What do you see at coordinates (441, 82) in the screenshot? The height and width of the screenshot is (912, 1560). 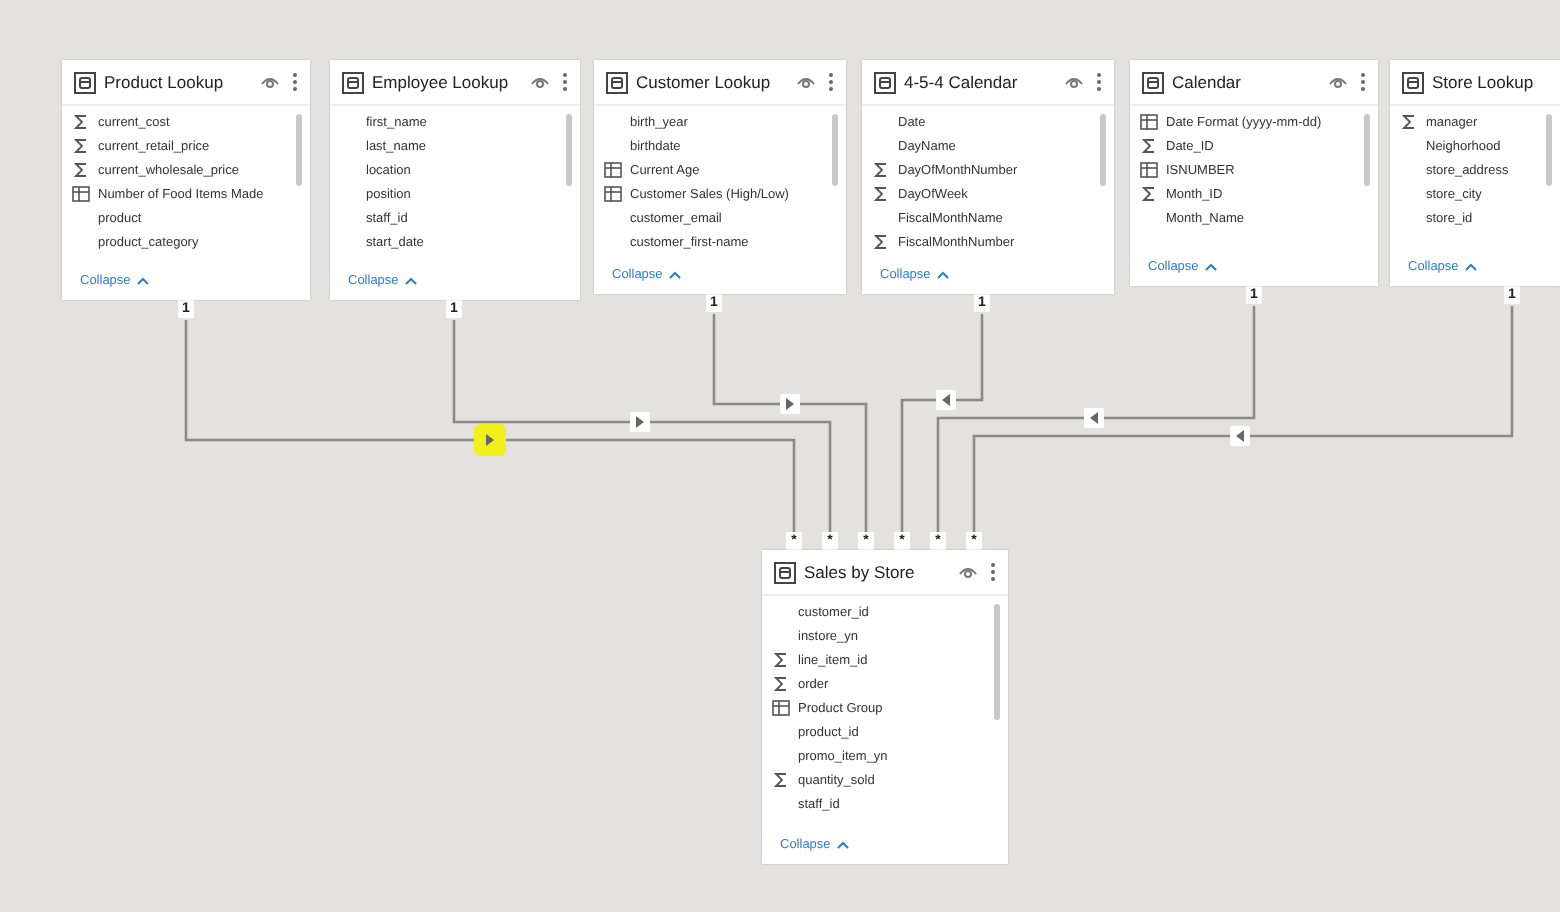 I see `table-title: Employee Lookup` at bounding box center [441, 82].